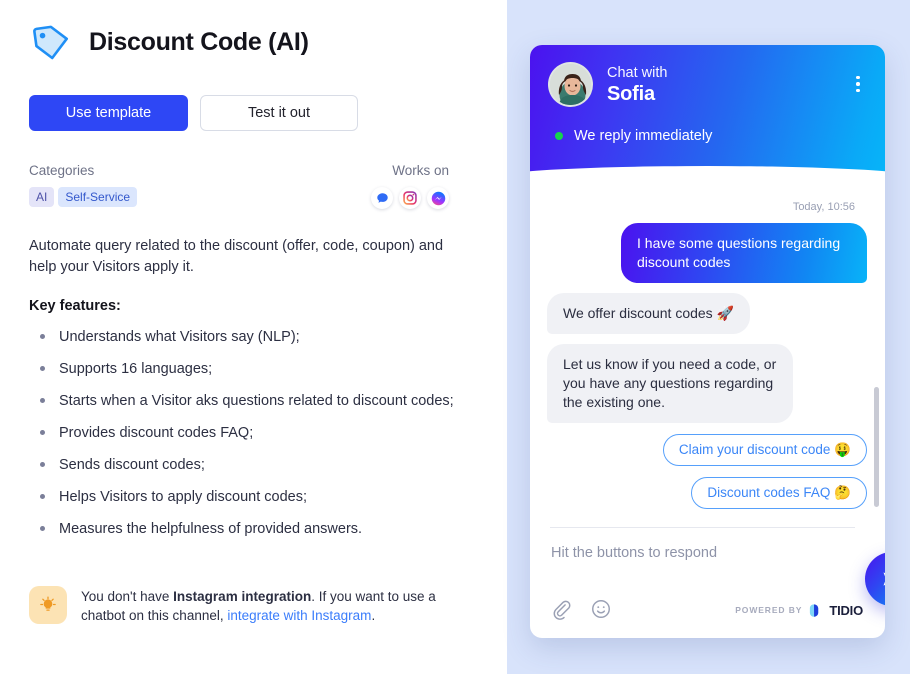 The image size is (910, 674). I want to click on chat-with-label: Chat with, so click(637, 72).